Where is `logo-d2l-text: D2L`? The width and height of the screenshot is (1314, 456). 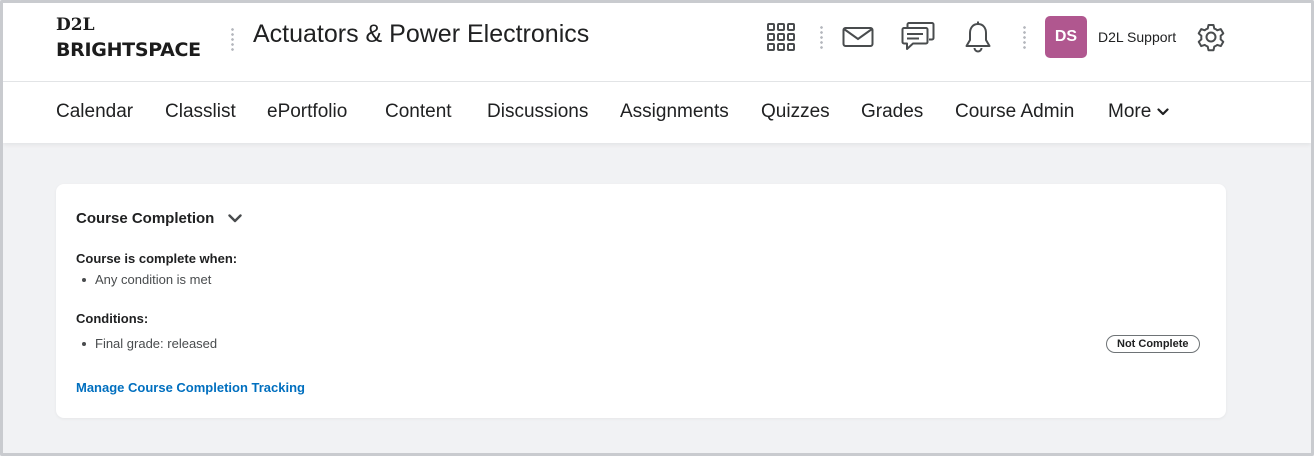
logo-d2l-text: D2L is located at coordinates (75, 25).